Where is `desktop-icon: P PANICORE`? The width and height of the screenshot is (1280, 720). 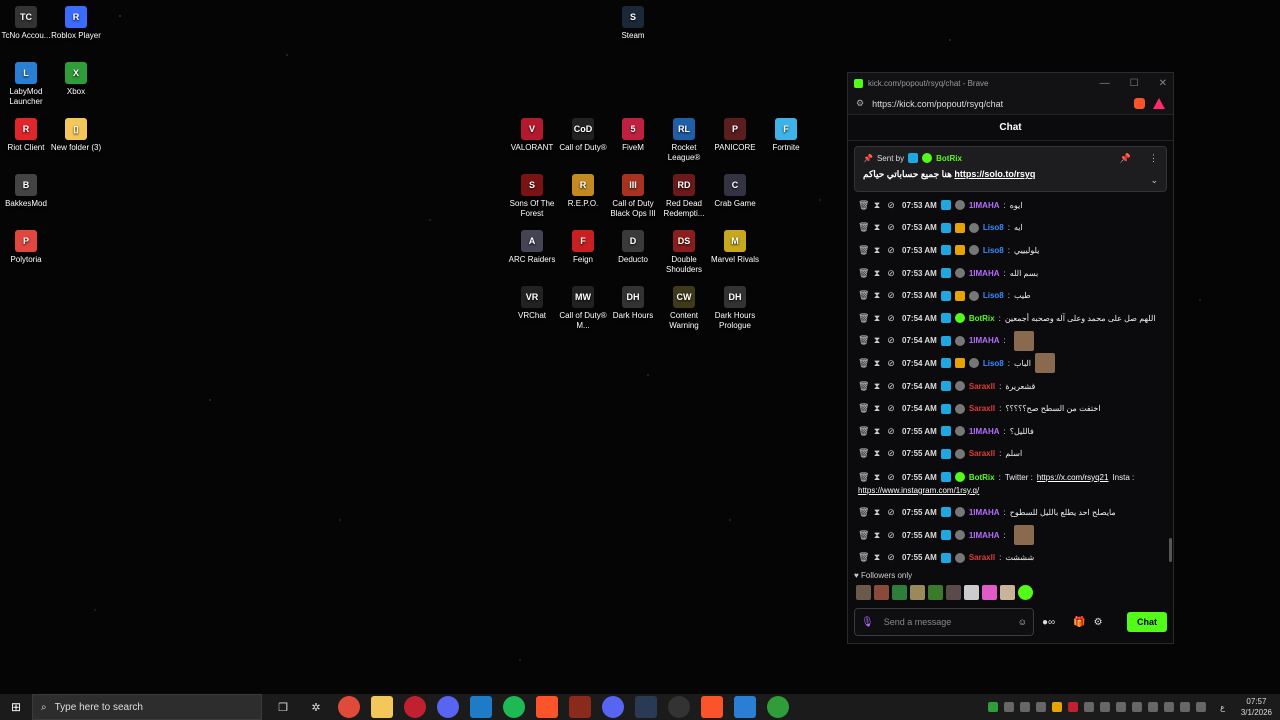
desktop-icon: P PANICORE is located at coordinates (735, 135).